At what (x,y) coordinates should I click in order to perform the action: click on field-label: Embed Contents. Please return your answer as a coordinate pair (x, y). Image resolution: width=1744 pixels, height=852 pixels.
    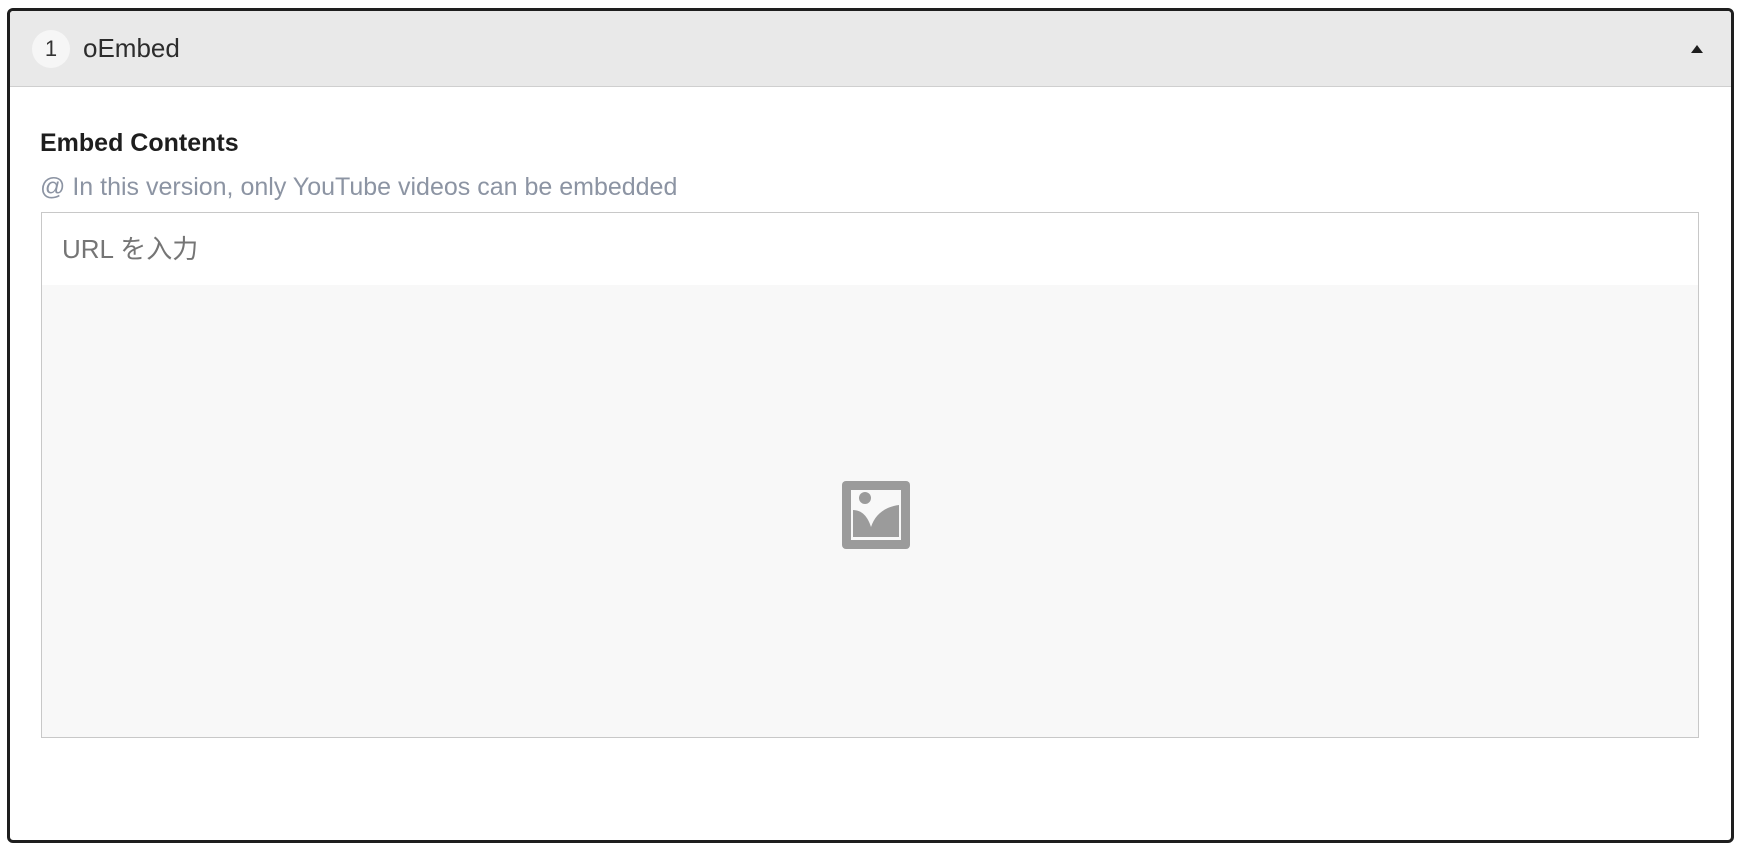
    Looking at the image, I should click on (139, 143).